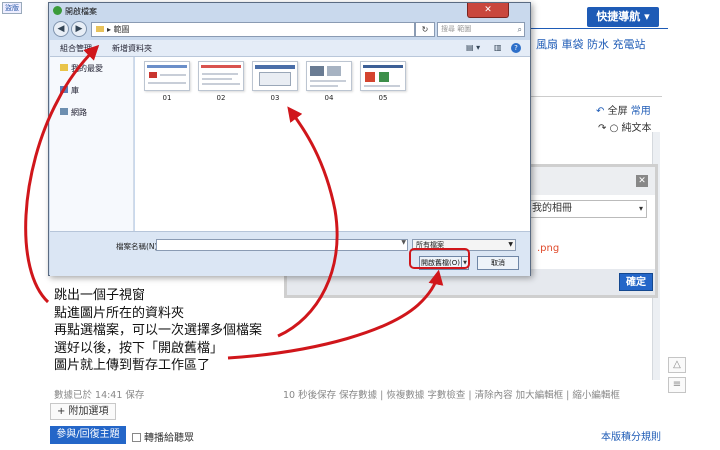 Image resolution: width=720 pixels, height=450 pixels. I want to click on instruction-line: 選好以後，按下「開啟舊檔」, so click(139, 348).